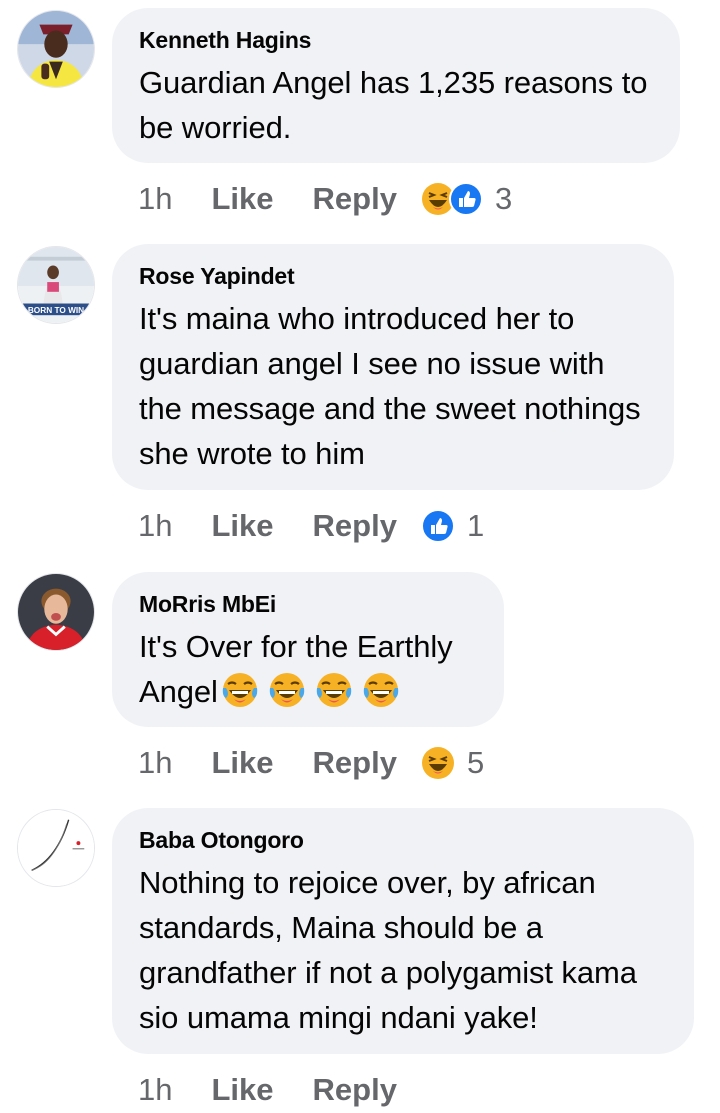  I want to click on haha-reaction-icon, so click(438, 763).